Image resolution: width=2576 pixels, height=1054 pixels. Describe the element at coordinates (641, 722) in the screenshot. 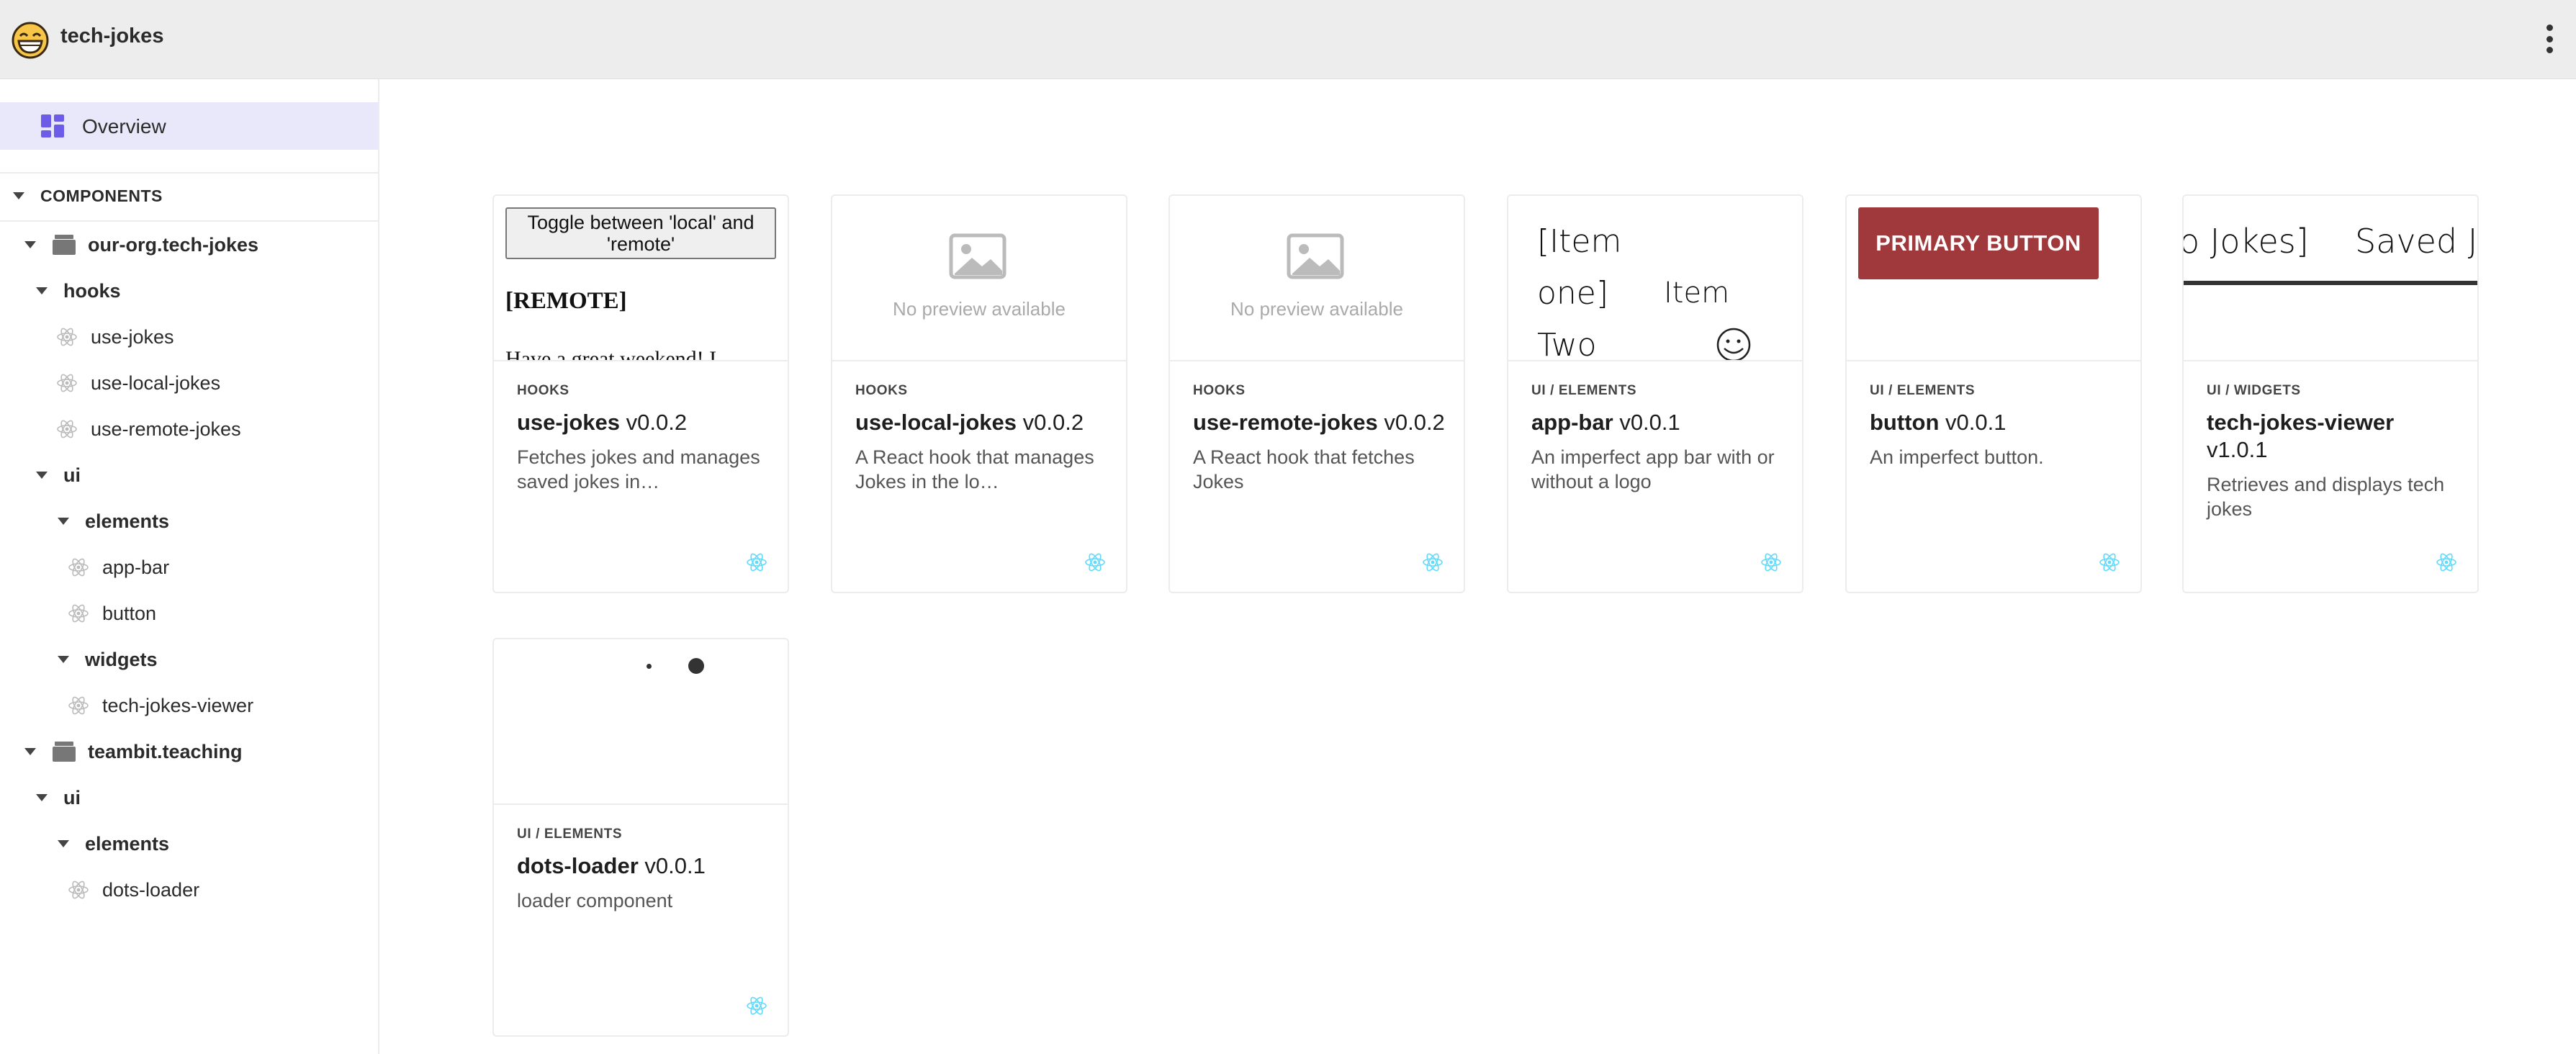

I see `card-preview` at that location.